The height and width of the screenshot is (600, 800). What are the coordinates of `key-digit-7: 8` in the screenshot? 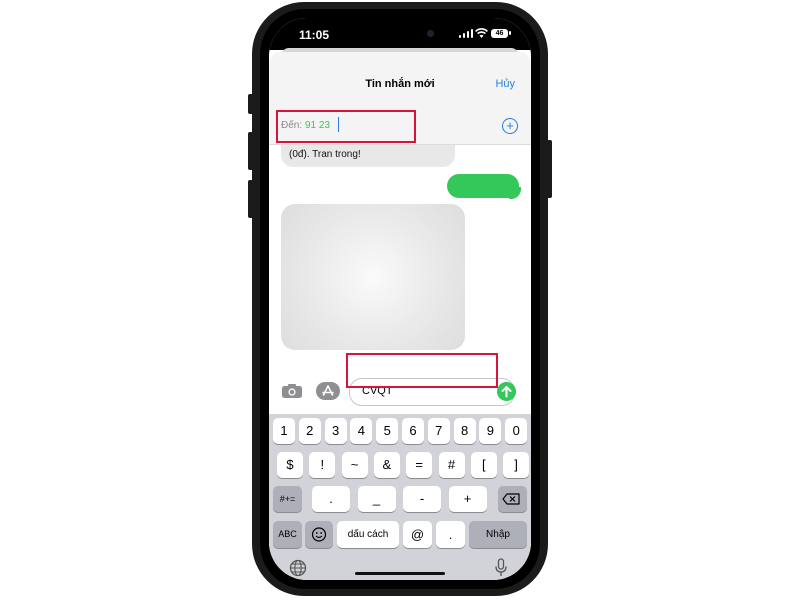 It's located at (464, 431).